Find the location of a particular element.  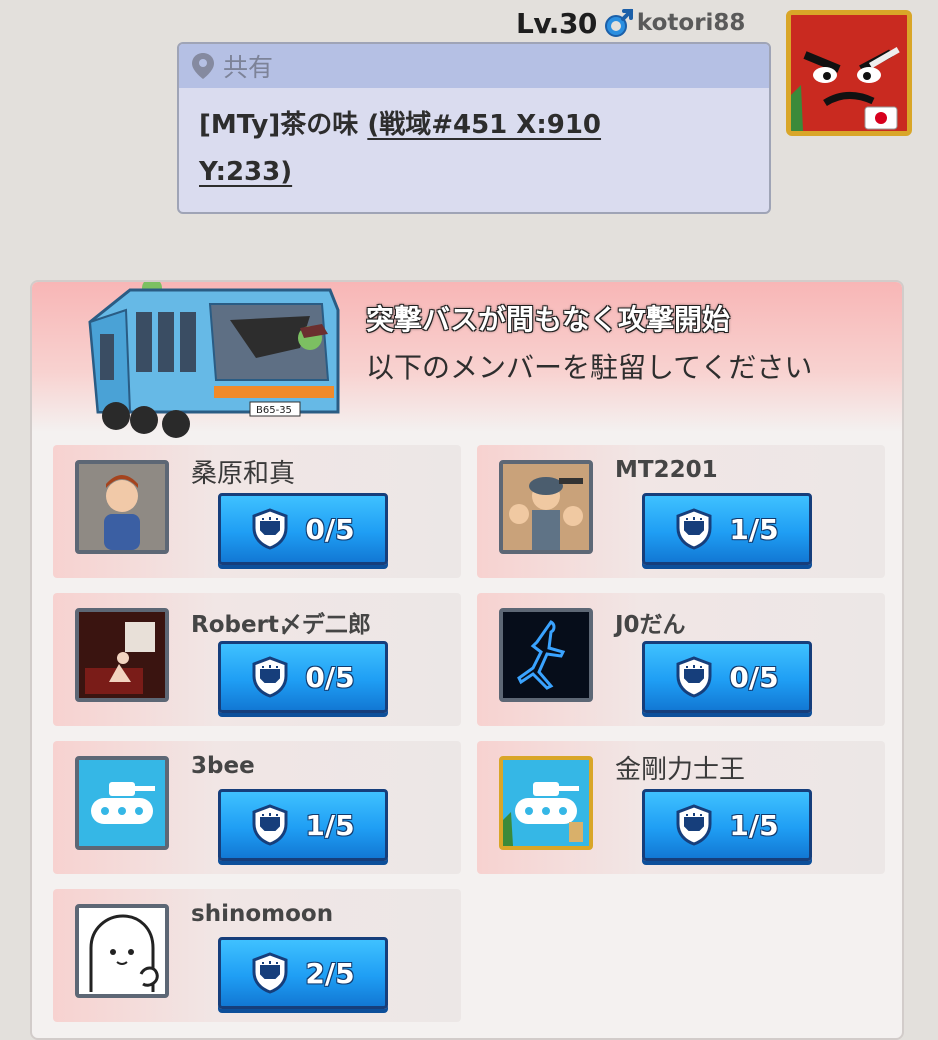

figure-photo-avatar-icon is located at coordinates (122, 507).